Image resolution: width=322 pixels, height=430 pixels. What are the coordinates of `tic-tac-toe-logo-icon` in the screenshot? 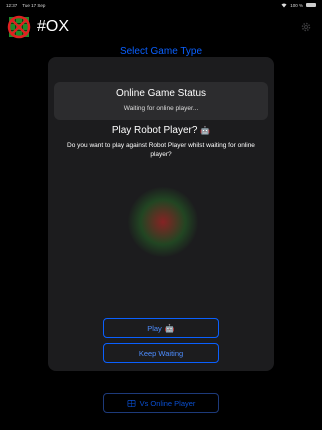 It's located at (19, 27).